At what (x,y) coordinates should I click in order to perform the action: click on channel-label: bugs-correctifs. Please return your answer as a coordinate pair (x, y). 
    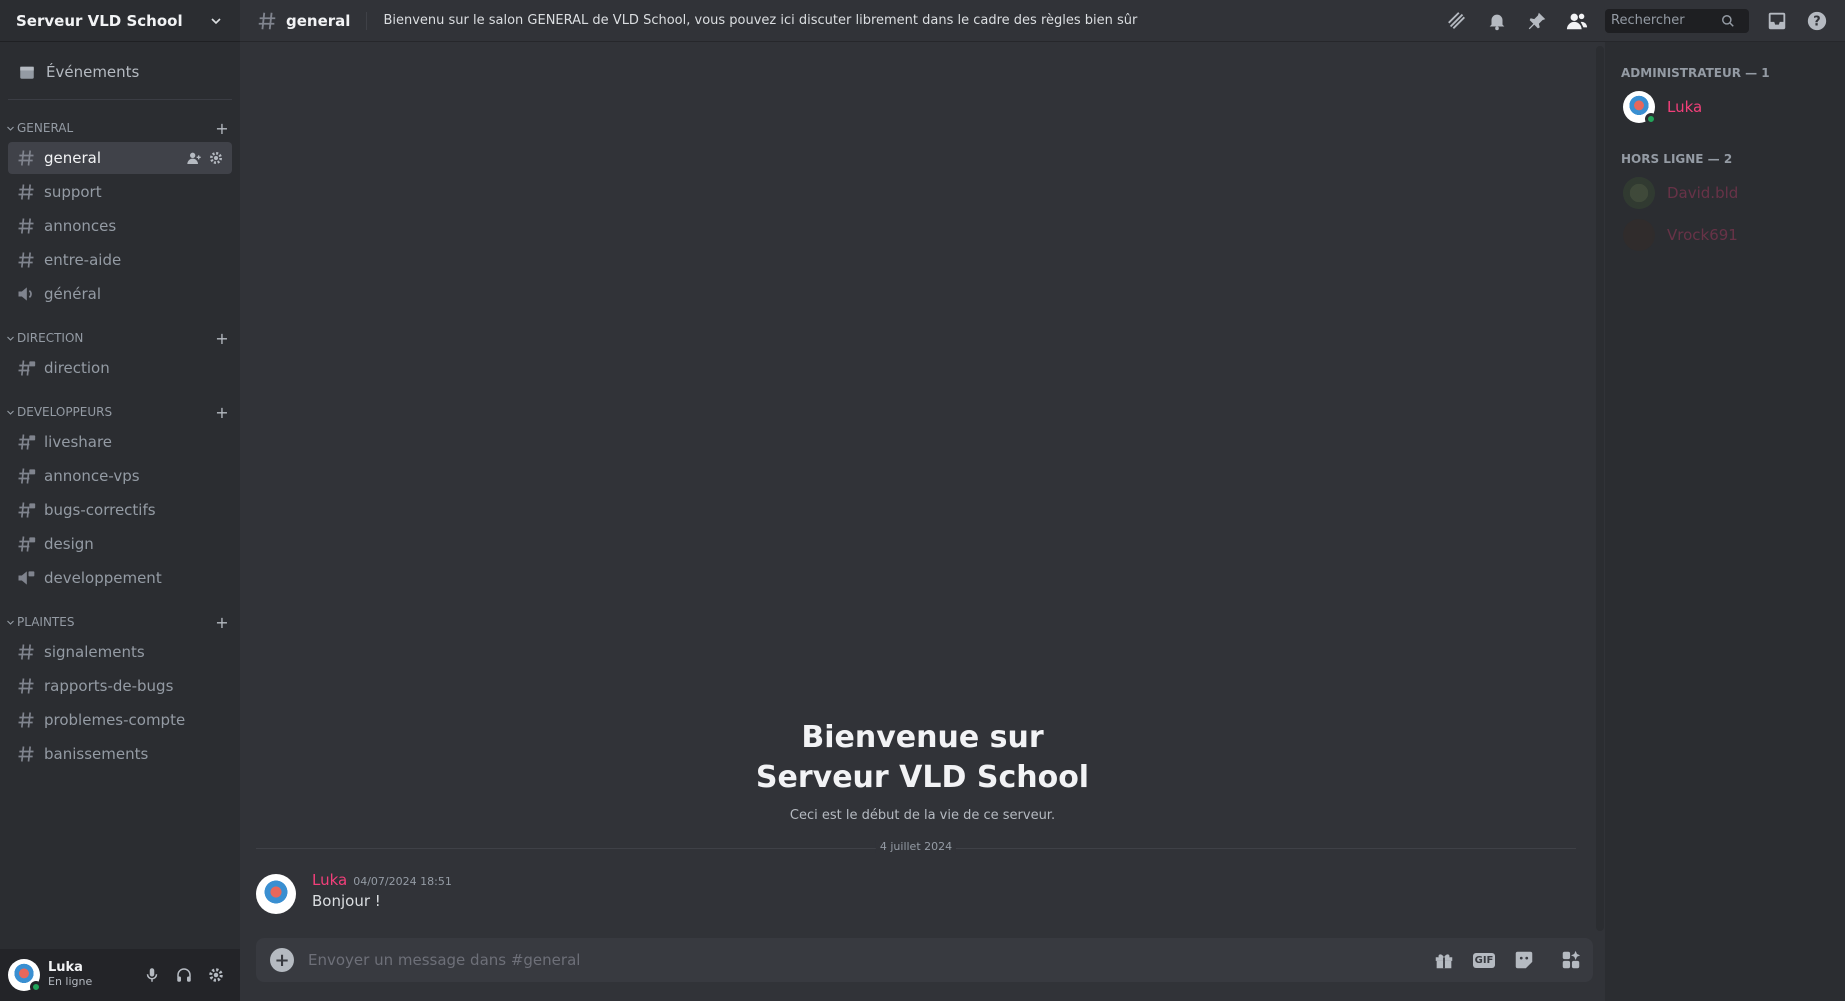
    Looking at the image, I should click on (100, 510).